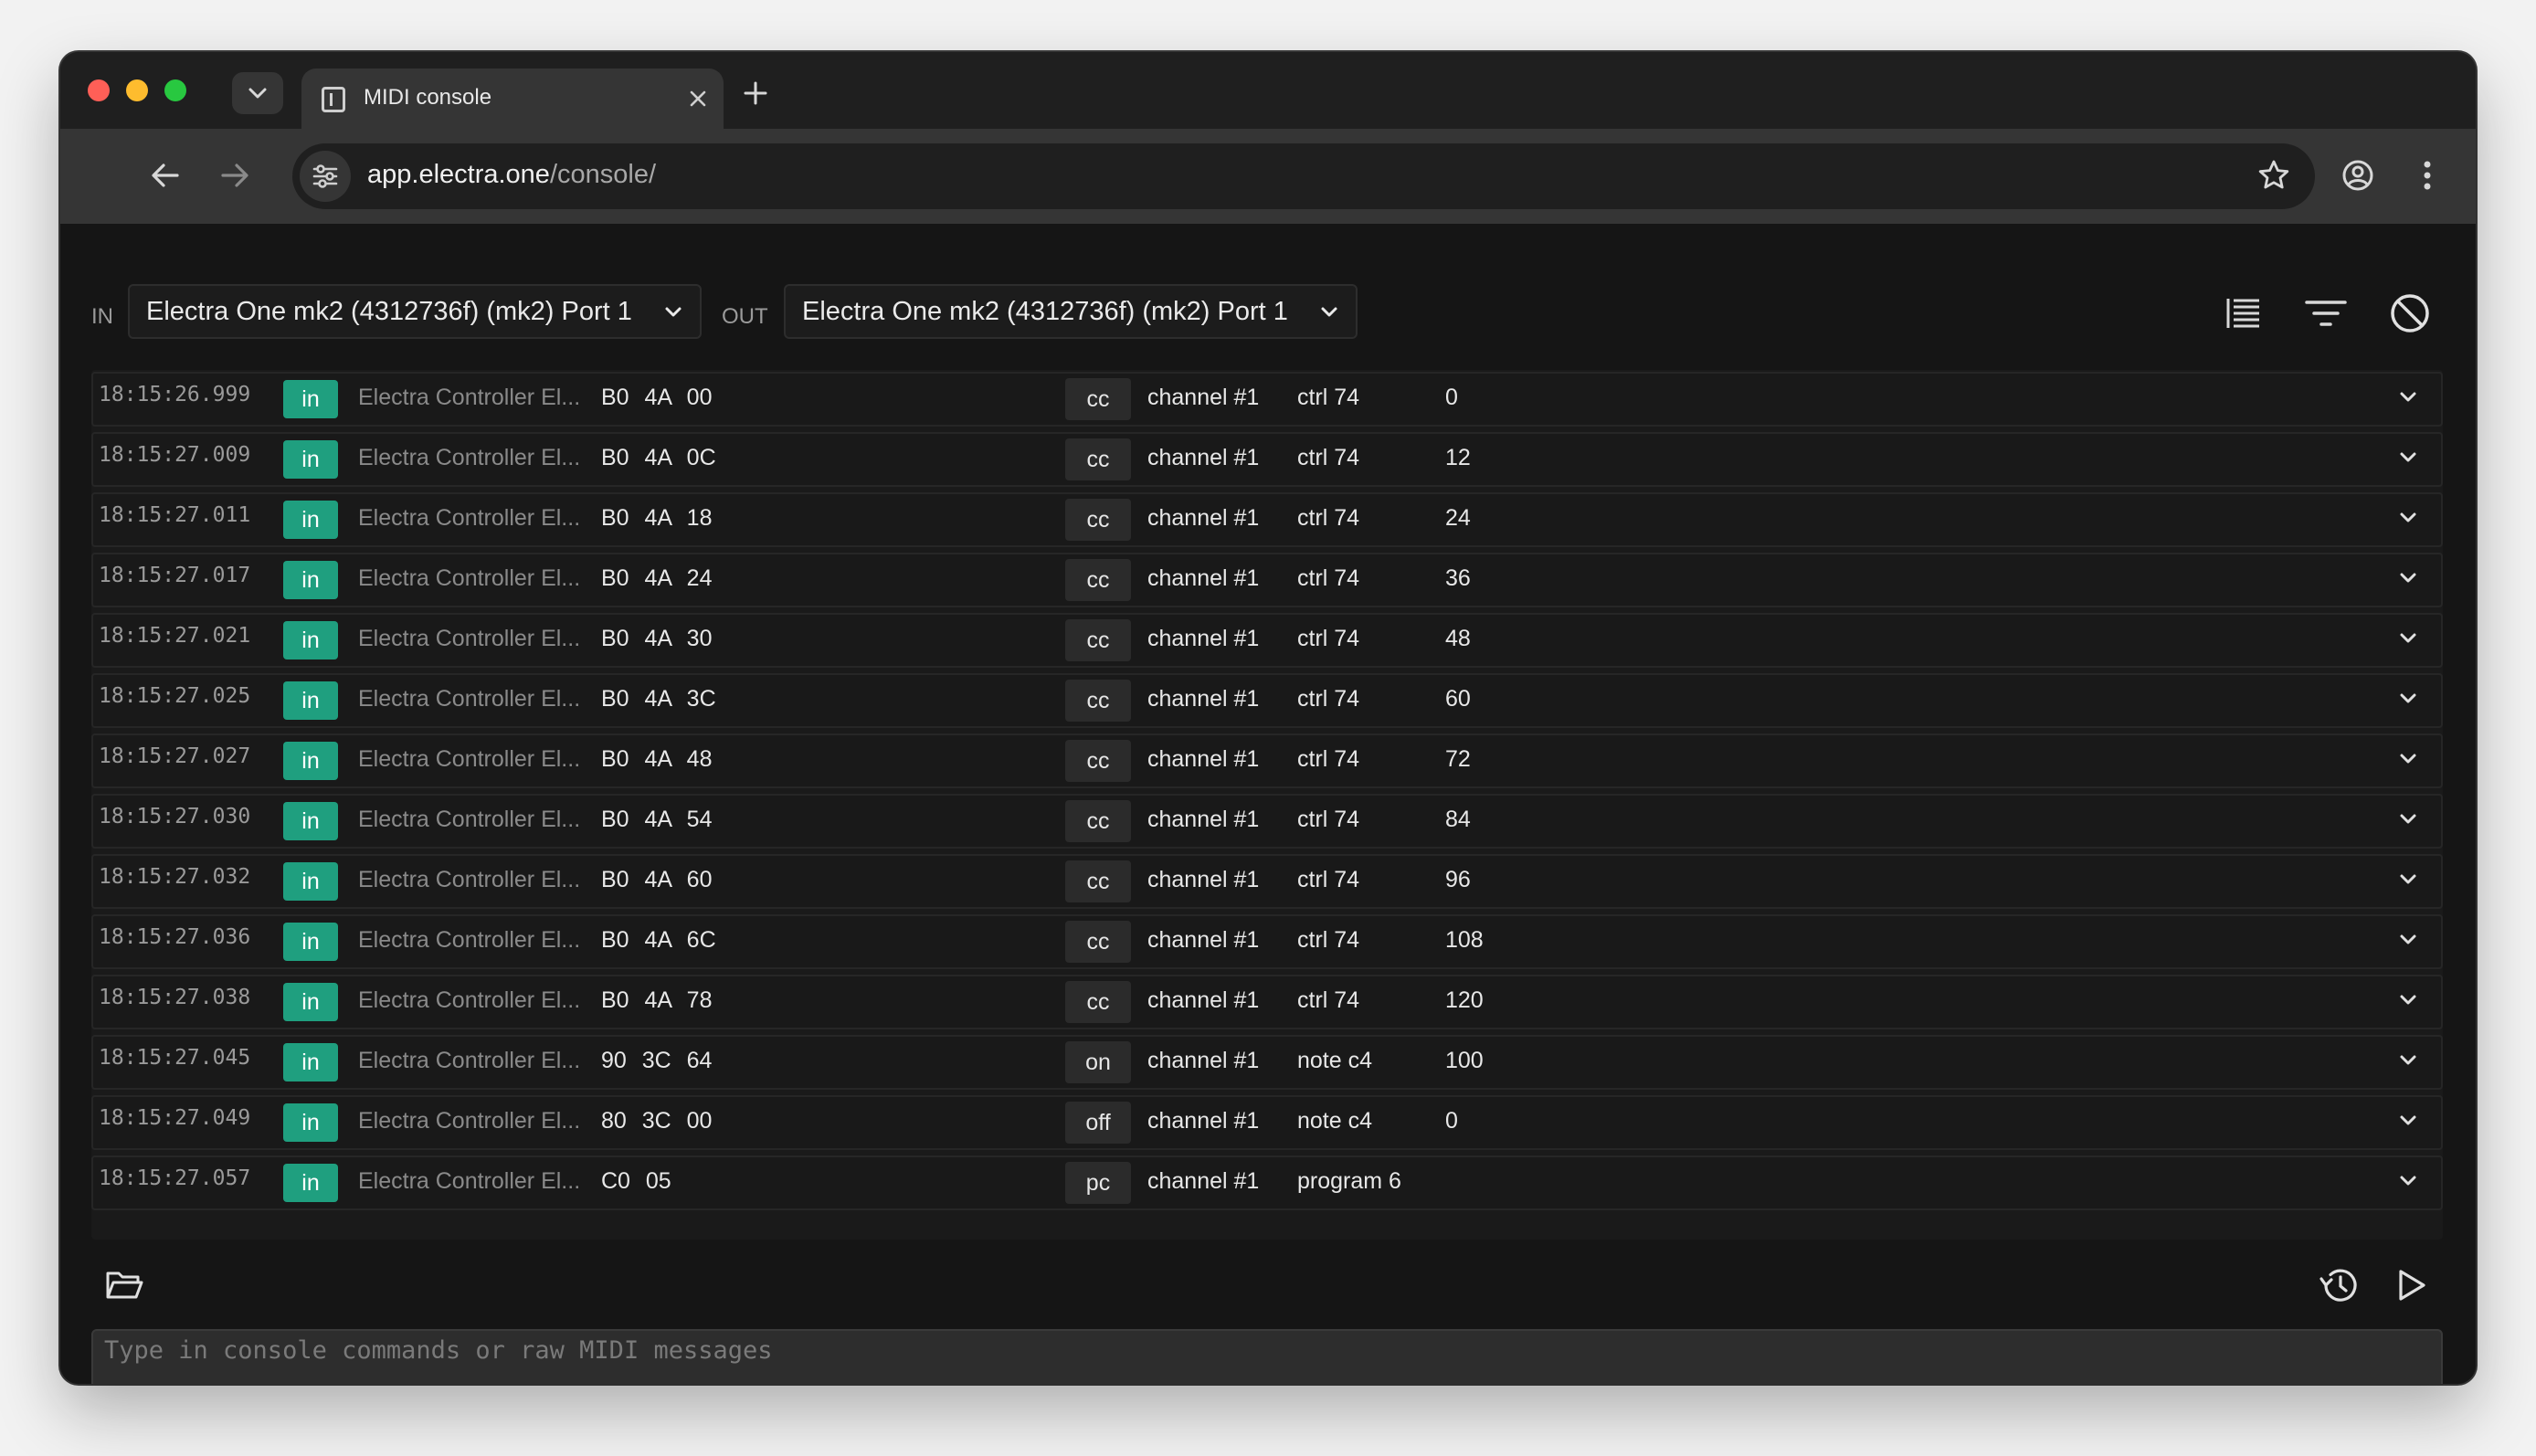 The height and width of the screenshot is (1456, 2536). I want to click on raw-bytes: B0 4A 54, so click(657, 820).